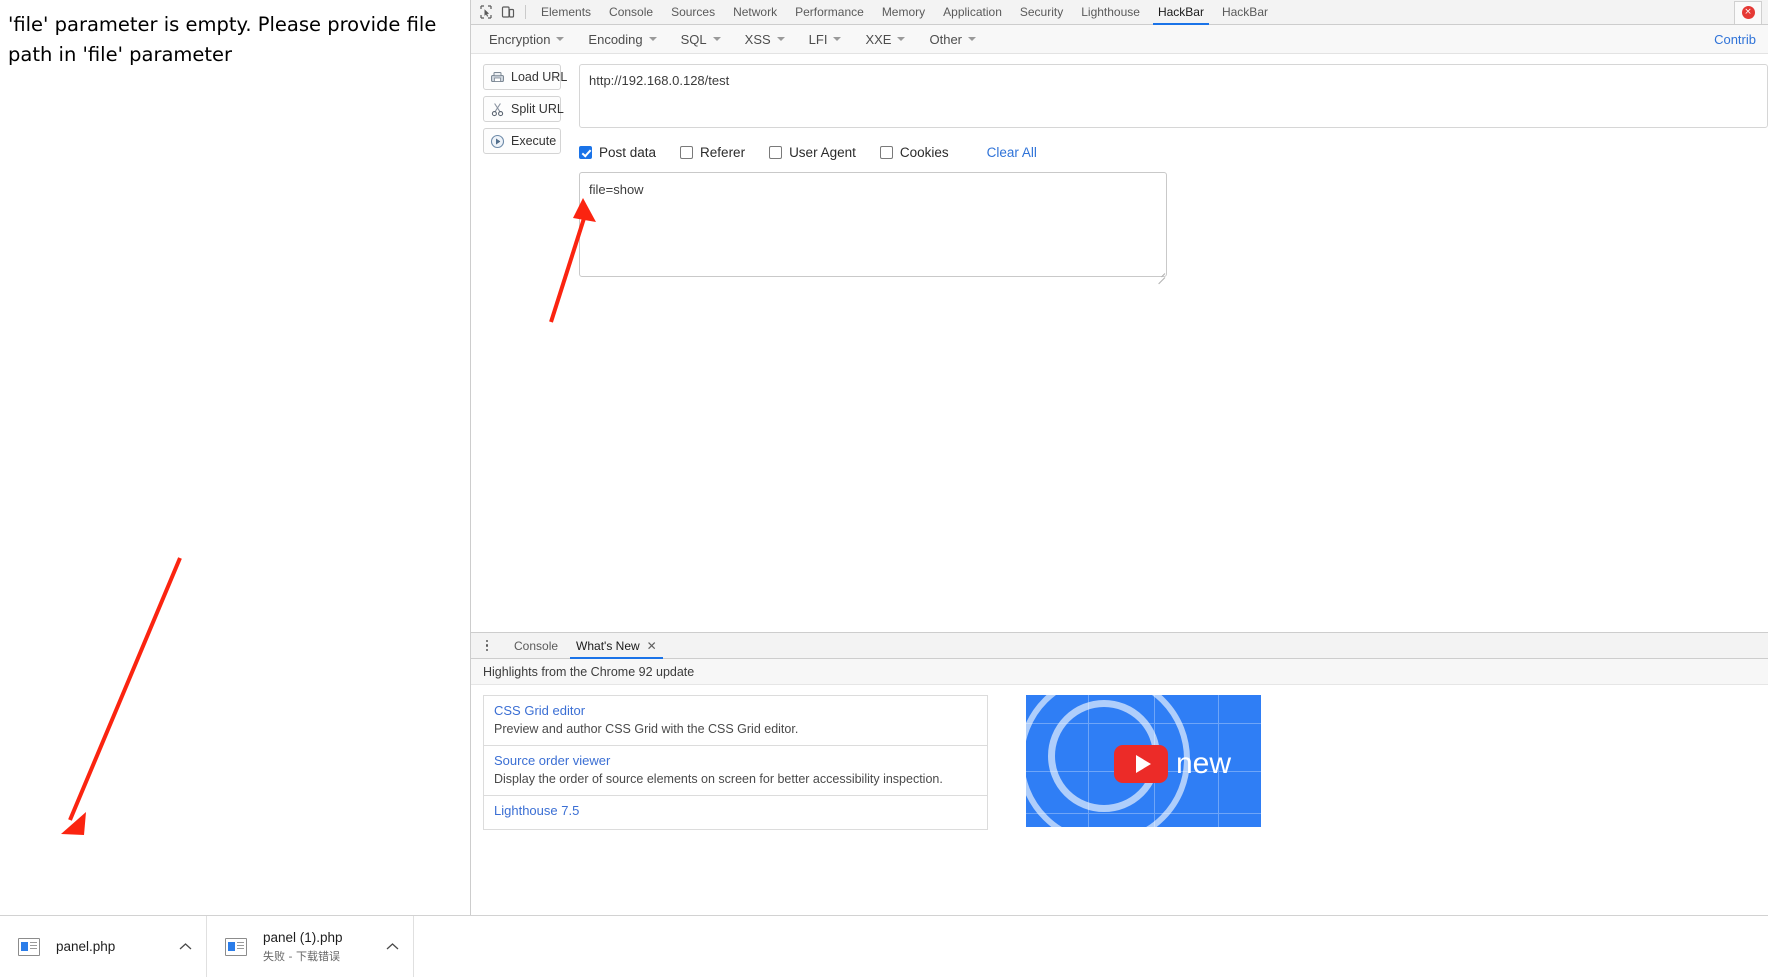 This screenshot has width=1768, height=977. I want to click on drawer-tabbar: Console What's New ✕, so click(1119, 646).